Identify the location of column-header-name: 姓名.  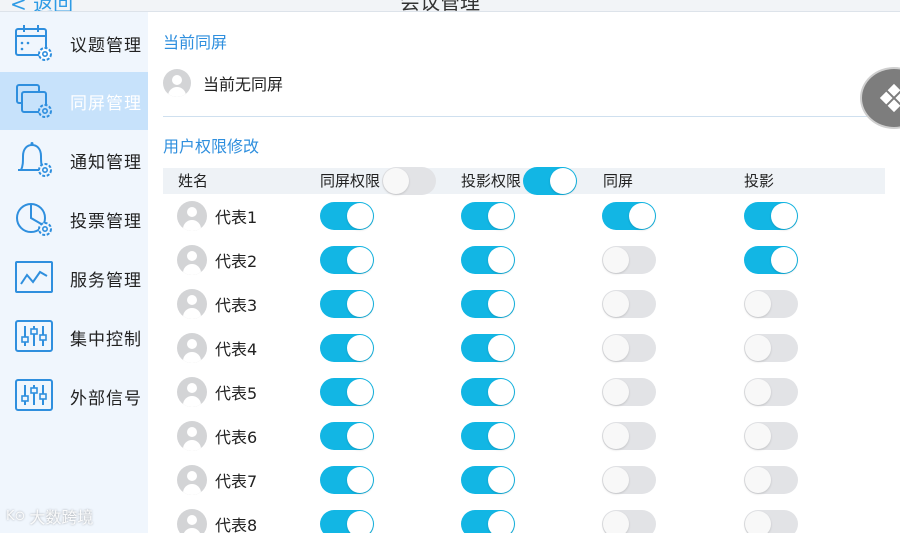
(193, 181).